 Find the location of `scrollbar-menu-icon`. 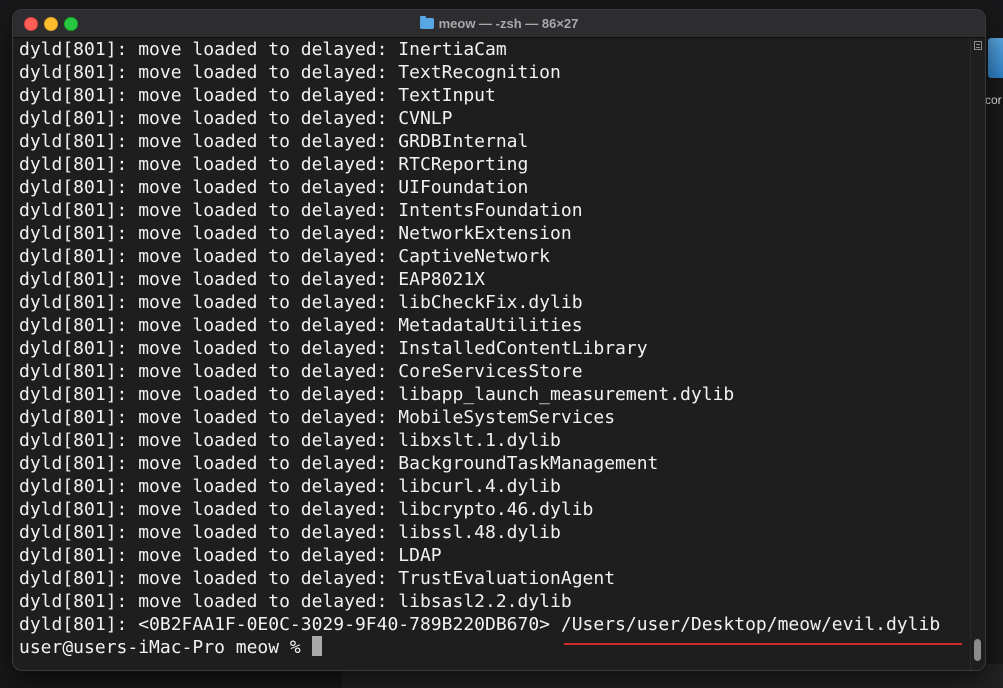

scrollbar-menu-icon is located at coordinates (978, 45).